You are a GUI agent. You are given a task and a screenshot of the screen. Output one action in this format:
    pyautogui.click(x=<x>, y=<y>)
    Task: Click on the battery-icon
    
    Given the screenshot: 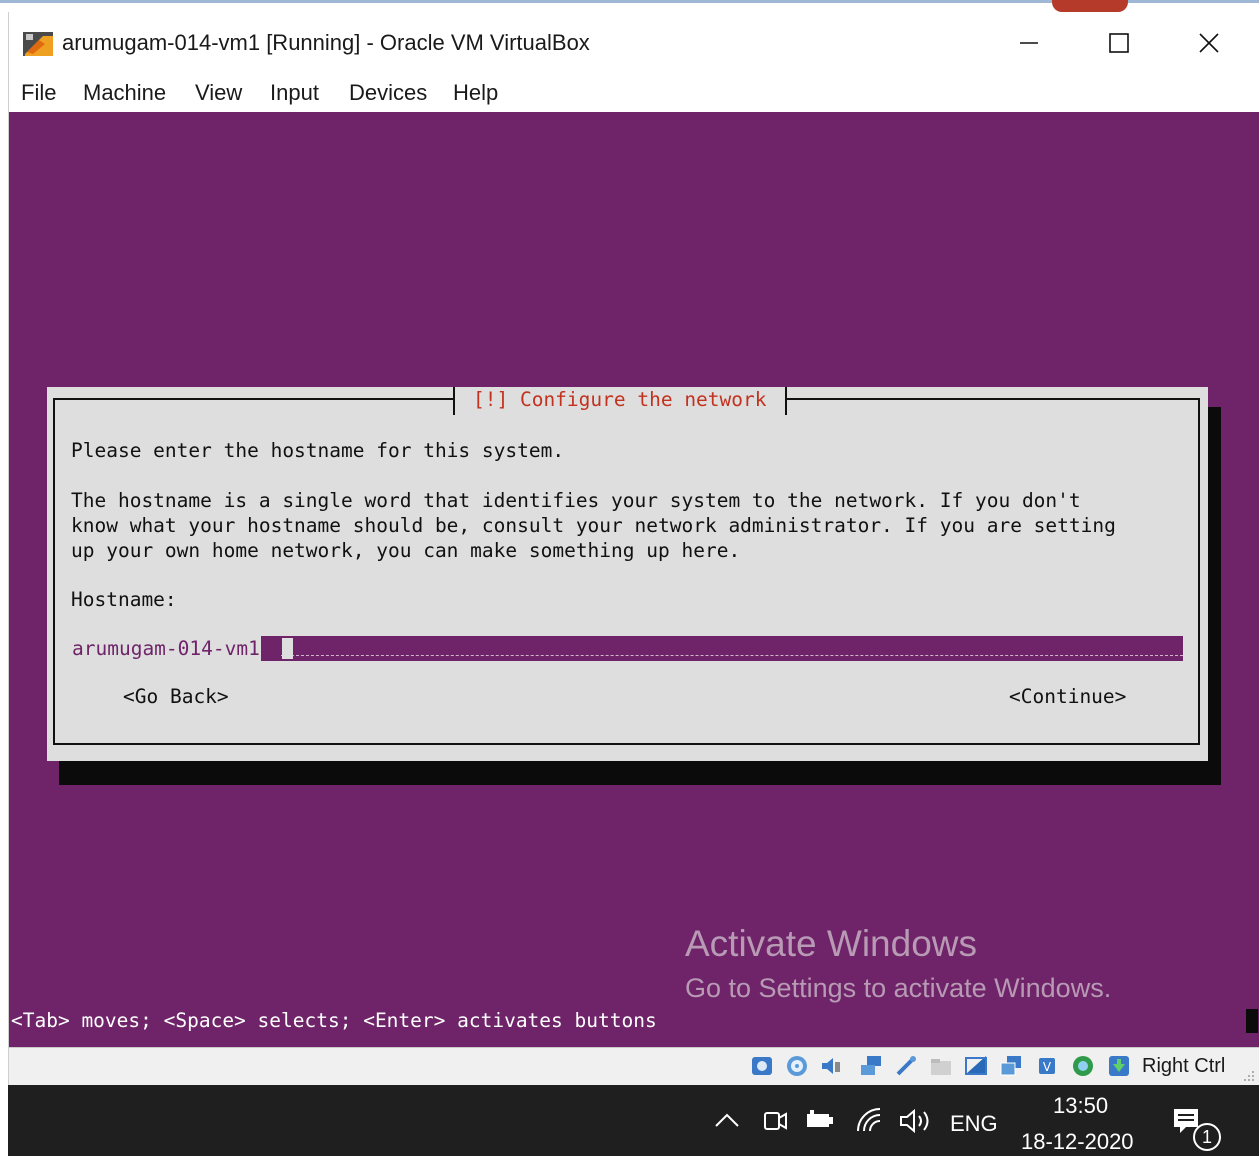 What is the action you would take?
    pyautogui.click(x=821, y=1120)
    